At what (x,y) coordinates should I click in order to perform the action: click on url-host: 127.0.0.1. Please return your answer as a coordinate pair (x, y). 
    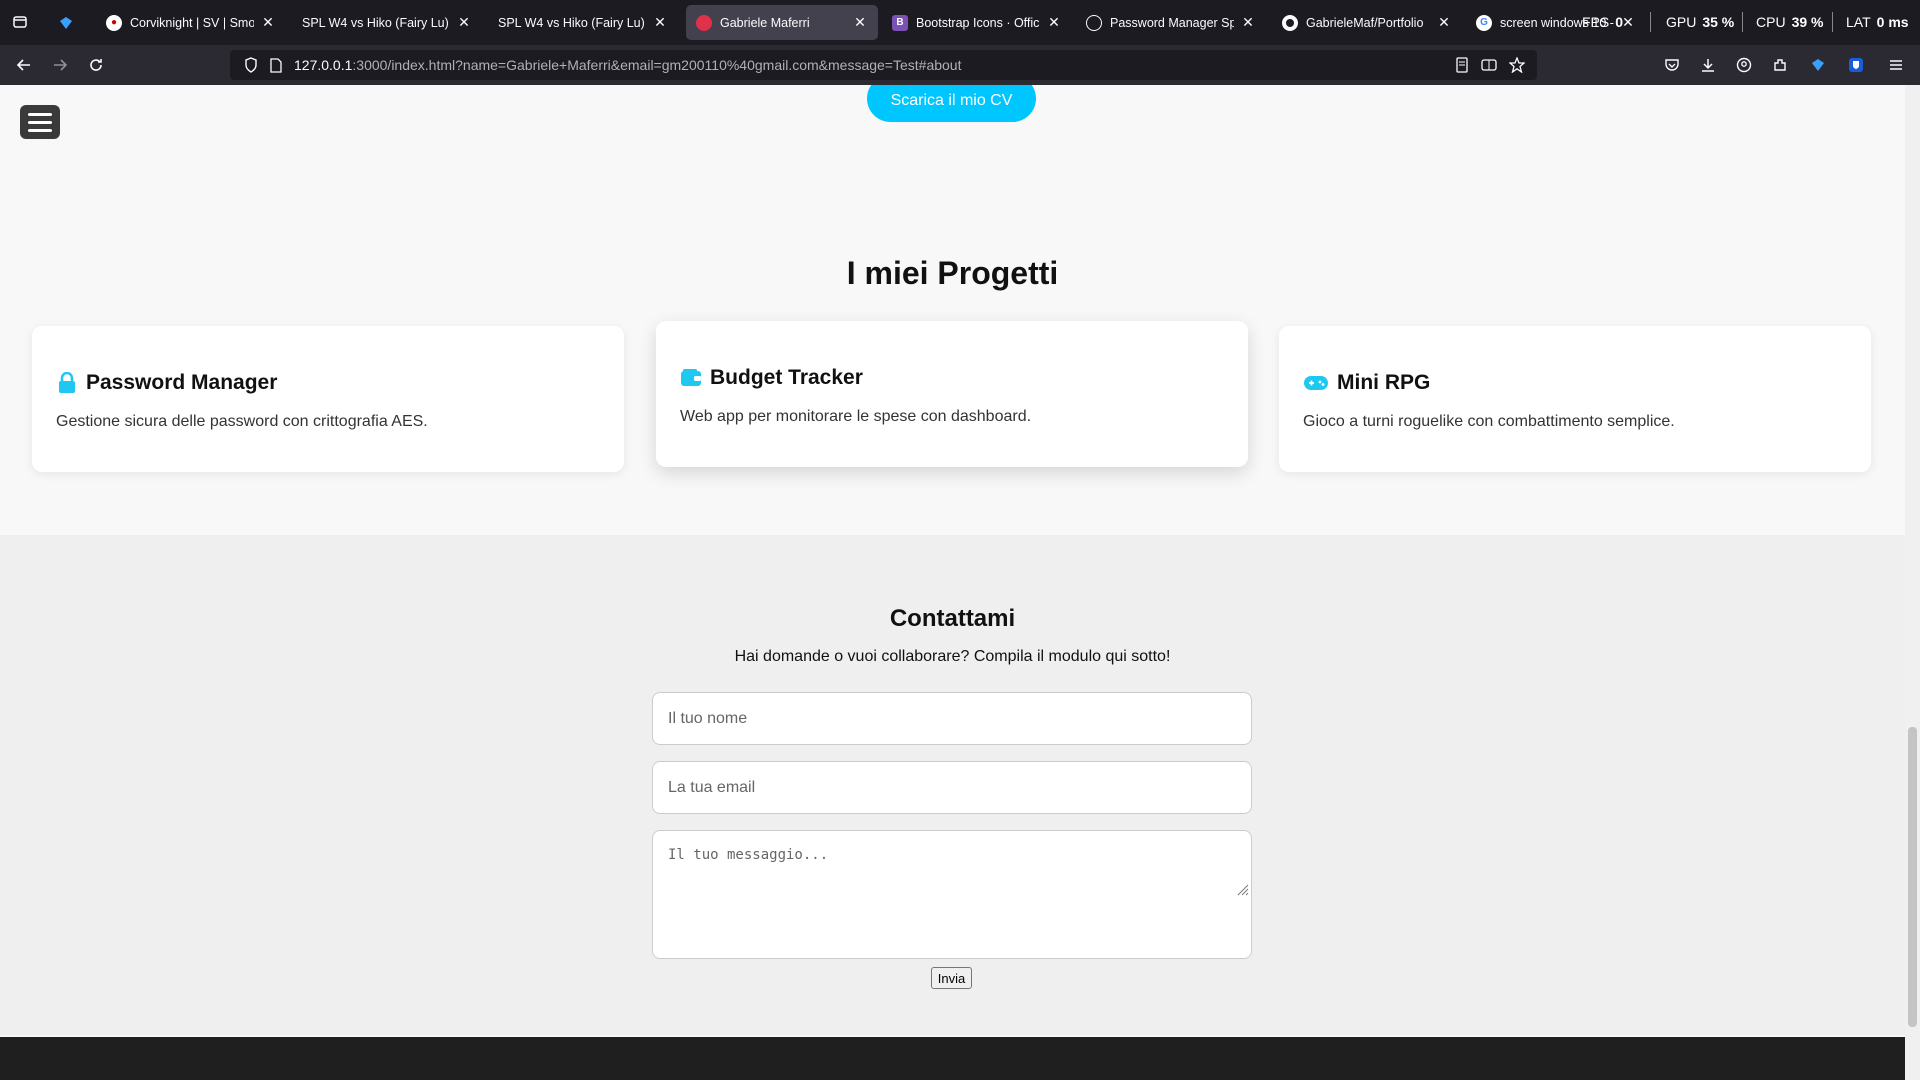
    Looking at the image, I should click on (323, 65).